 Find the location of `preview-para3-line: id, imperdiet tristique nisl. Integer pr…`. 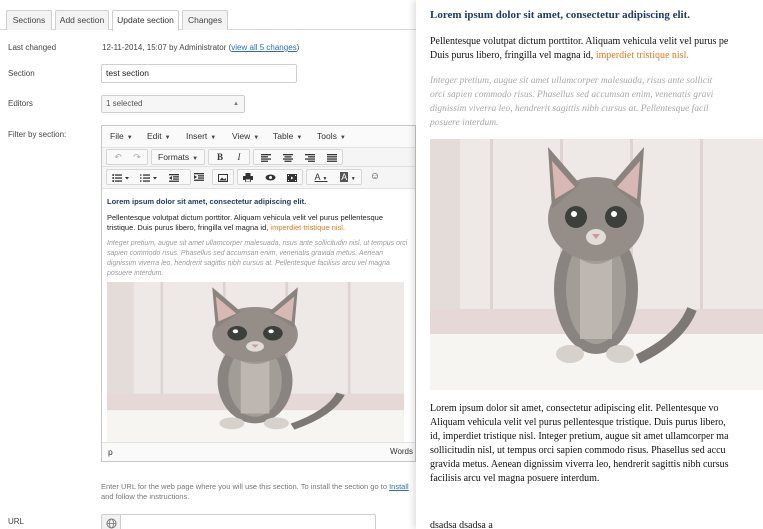

preview-para3-line: id, imperdiet tristique nisl. Integer pr… is located at coordinates (579, 436).